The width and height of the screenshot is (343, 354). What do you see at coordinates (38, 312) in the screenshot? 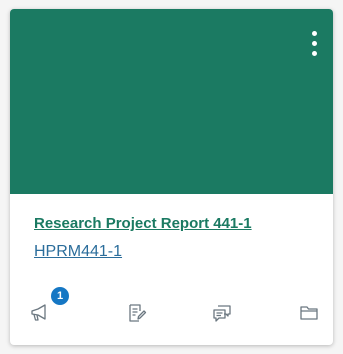
I see `megaphone-icon` at bounding box center [38, 312].